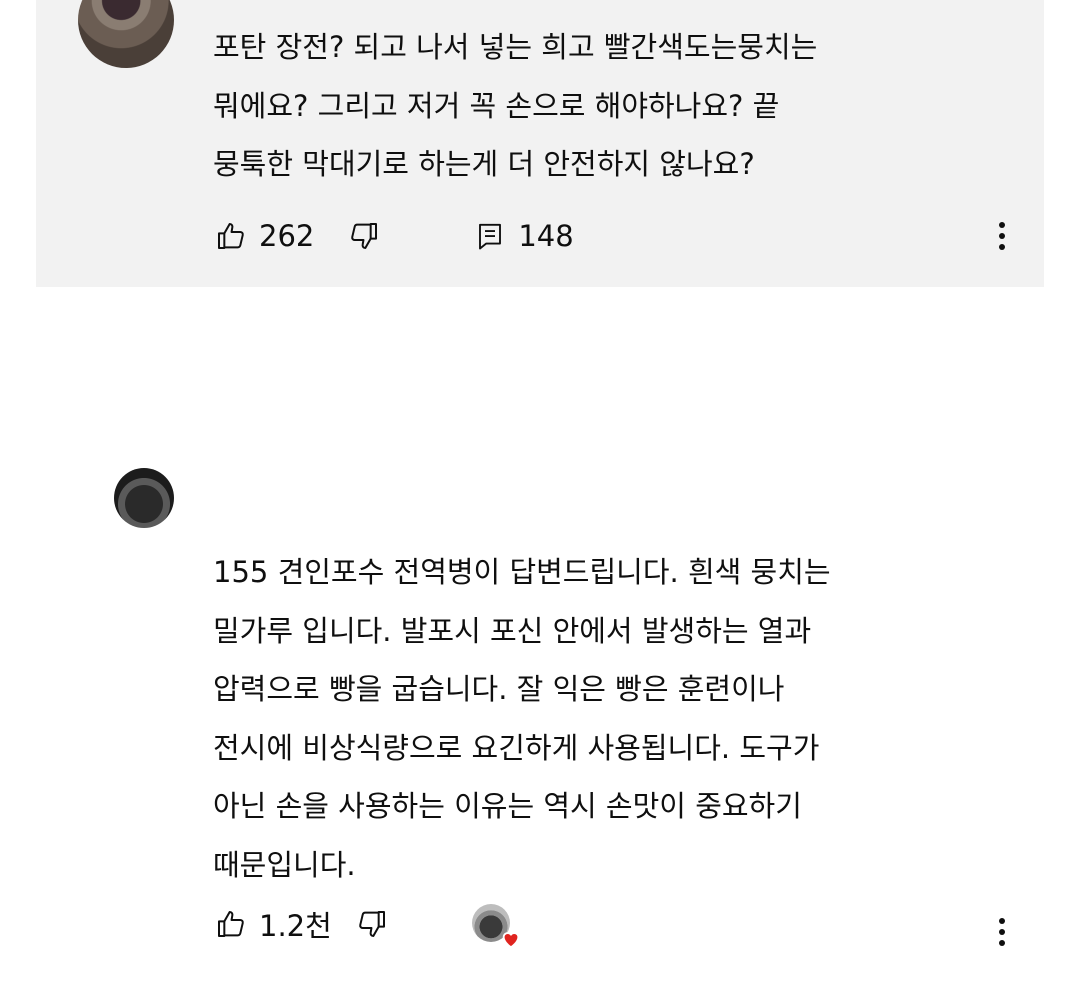 The height and width of the screenshot is (995, 1080). Describe the element at coordinates (484, 164) in the screenshot. I see `comment-line: 뭉툭한 막대기로 하는게 더 안전하지 않나요?` at that location.